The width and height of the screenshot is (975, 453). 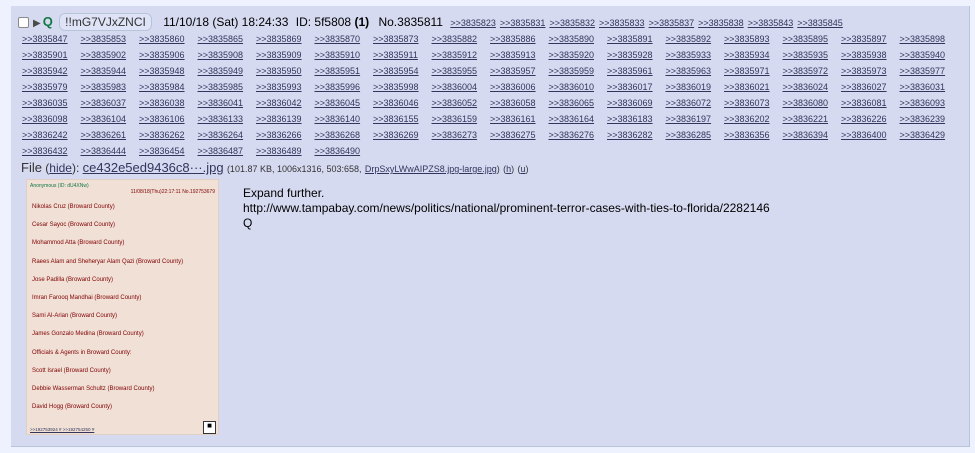 What do you see at coordinates (51, 55) in the screenshot?
I see `reply-link: >>3835901` at bounding box center [51, 55].